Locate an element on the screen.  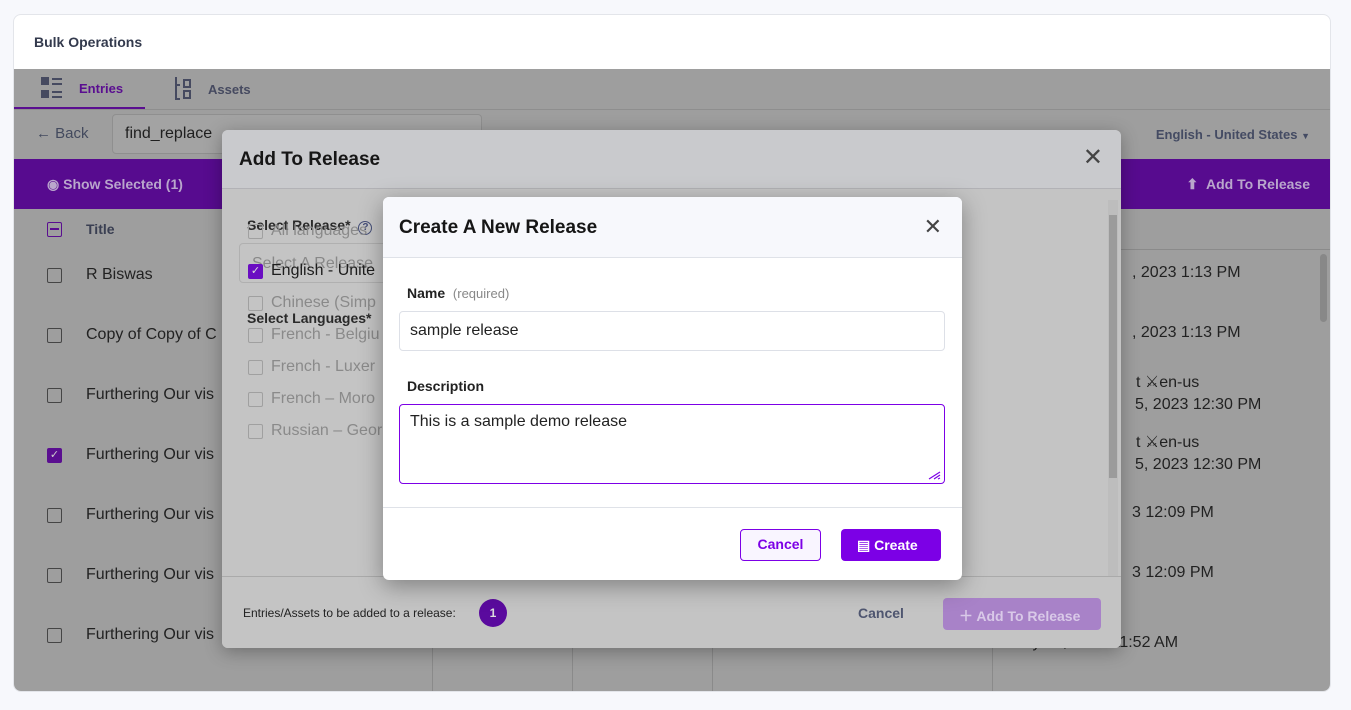
name-label-text: Name is located at coordinates (426, 293).